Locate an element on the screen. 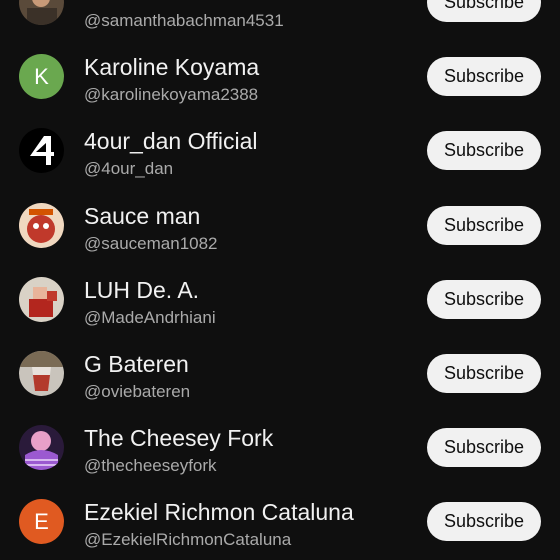 This screenshot has height=560, width=560. channel-name: G Bateren is located at coordinates (136, 364).